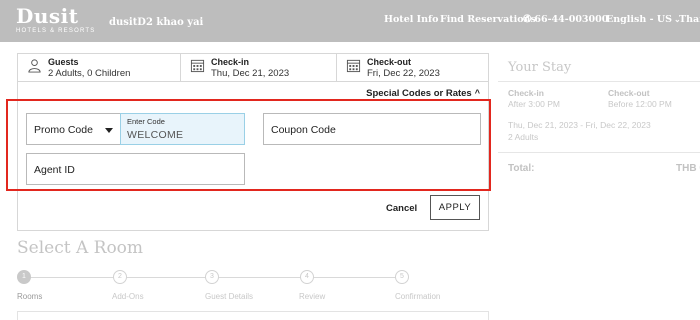 This screenshot has height=320, width=700. I want to click on stay-checkin-time: After 3:00 PM, so click(534, 104).